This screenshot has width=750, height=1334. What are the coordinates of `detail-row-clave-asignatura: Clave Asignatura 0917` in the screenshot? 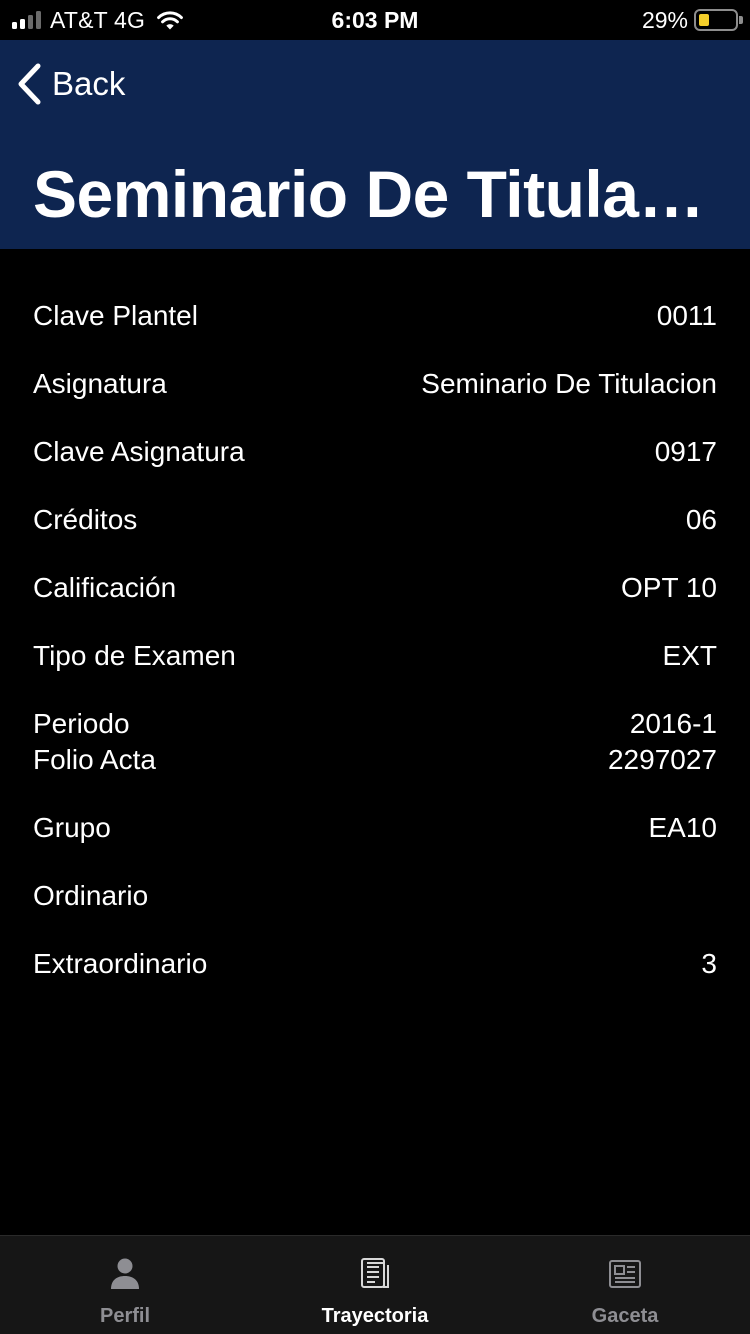 It's located at (375, 468).